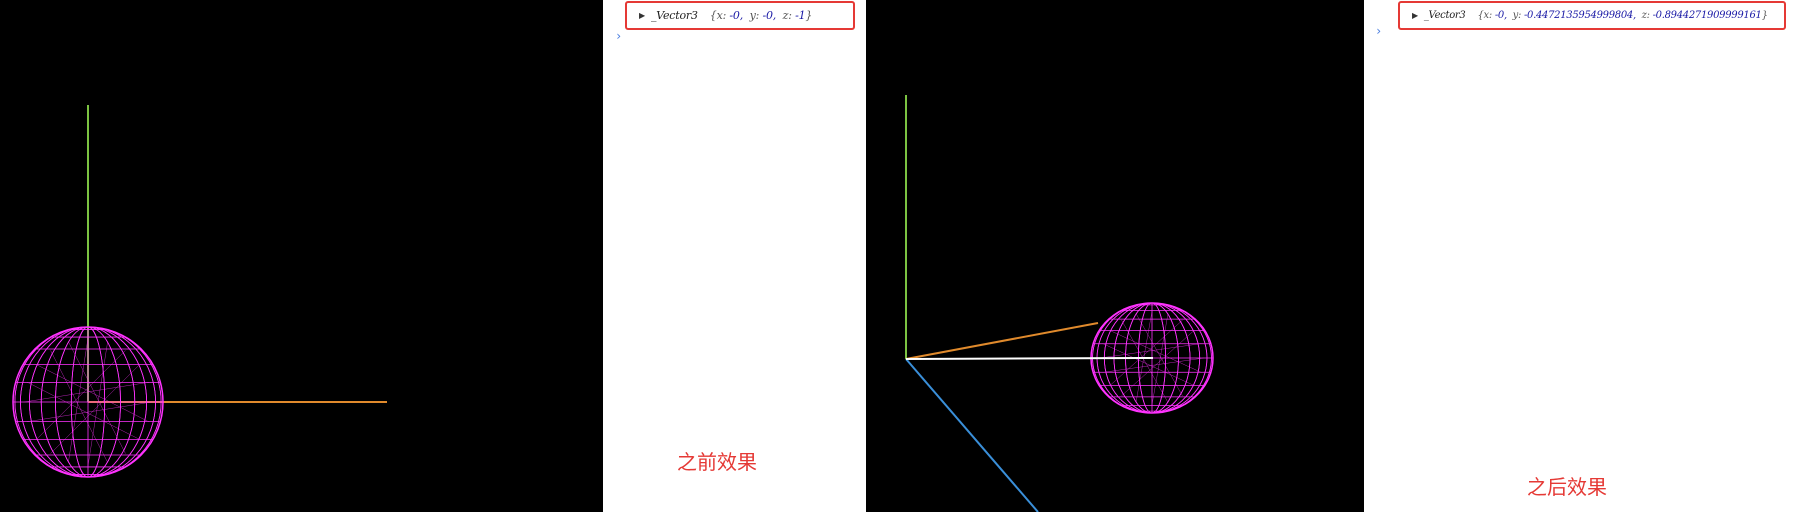 This screenshot has height=512, width=1793. Describe the element at coordinates (88, 402) in the screenshot. I see `wireframe-sphere` at that location.